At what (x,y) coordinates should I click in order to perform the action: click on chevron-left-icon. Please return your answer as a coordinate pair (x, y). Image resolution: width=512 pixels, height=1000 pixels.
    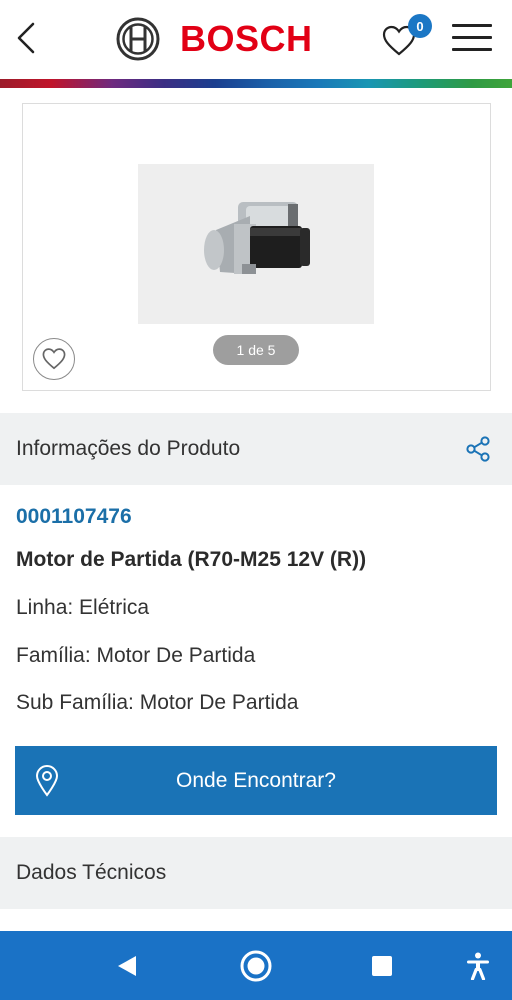
    Looking at the image, I should click on (26, 38).